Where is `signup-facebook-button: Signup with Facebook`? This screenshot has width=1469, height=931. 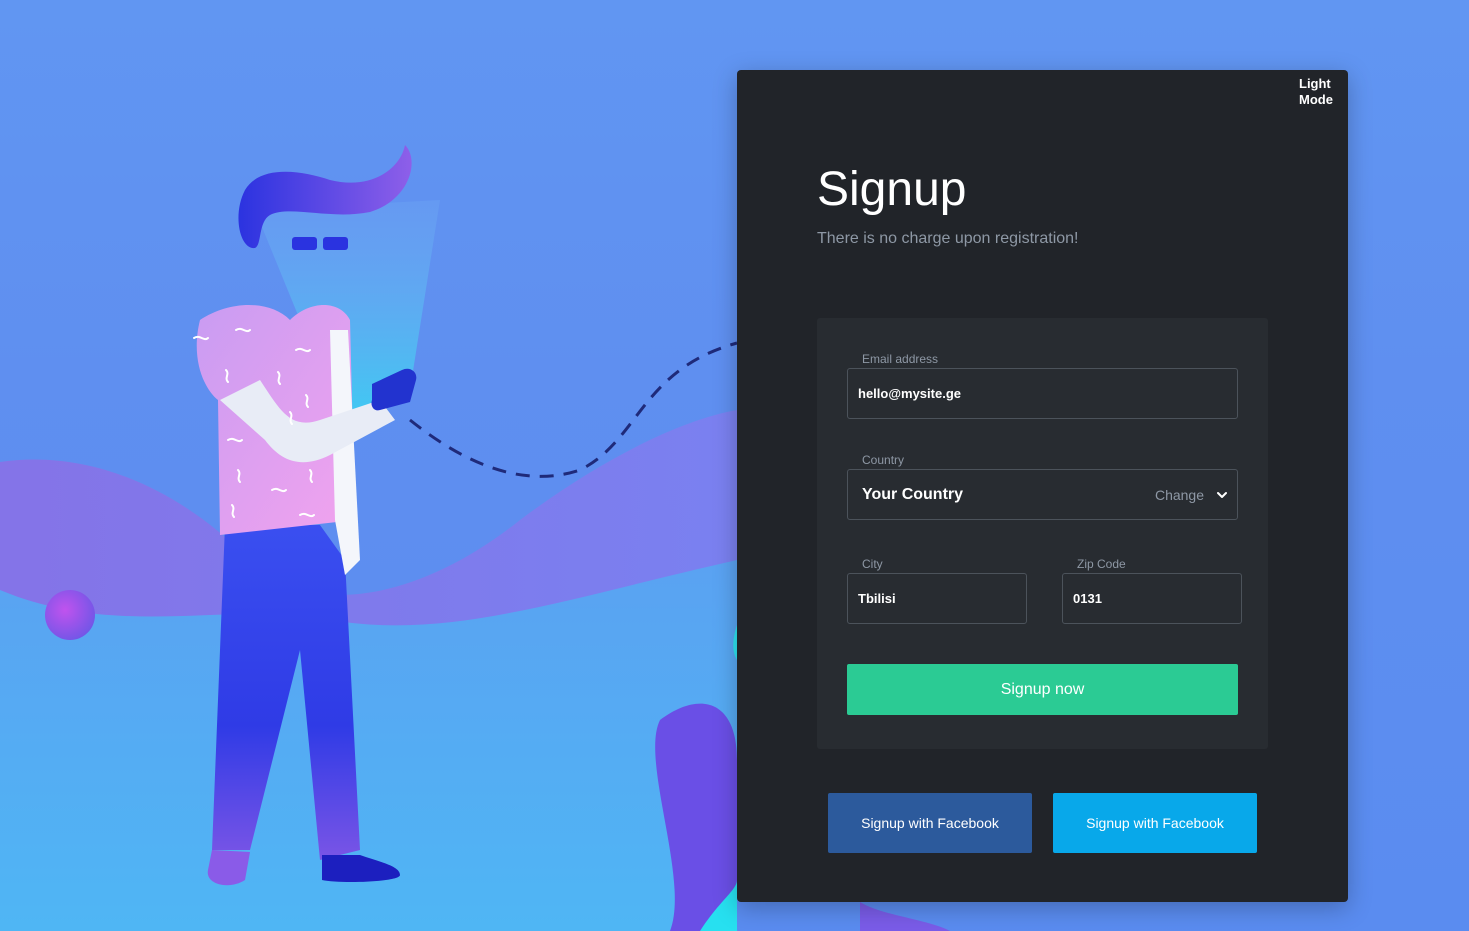 signup-facebook-button: Signup with Facebook is located at coordinates (930, 823).